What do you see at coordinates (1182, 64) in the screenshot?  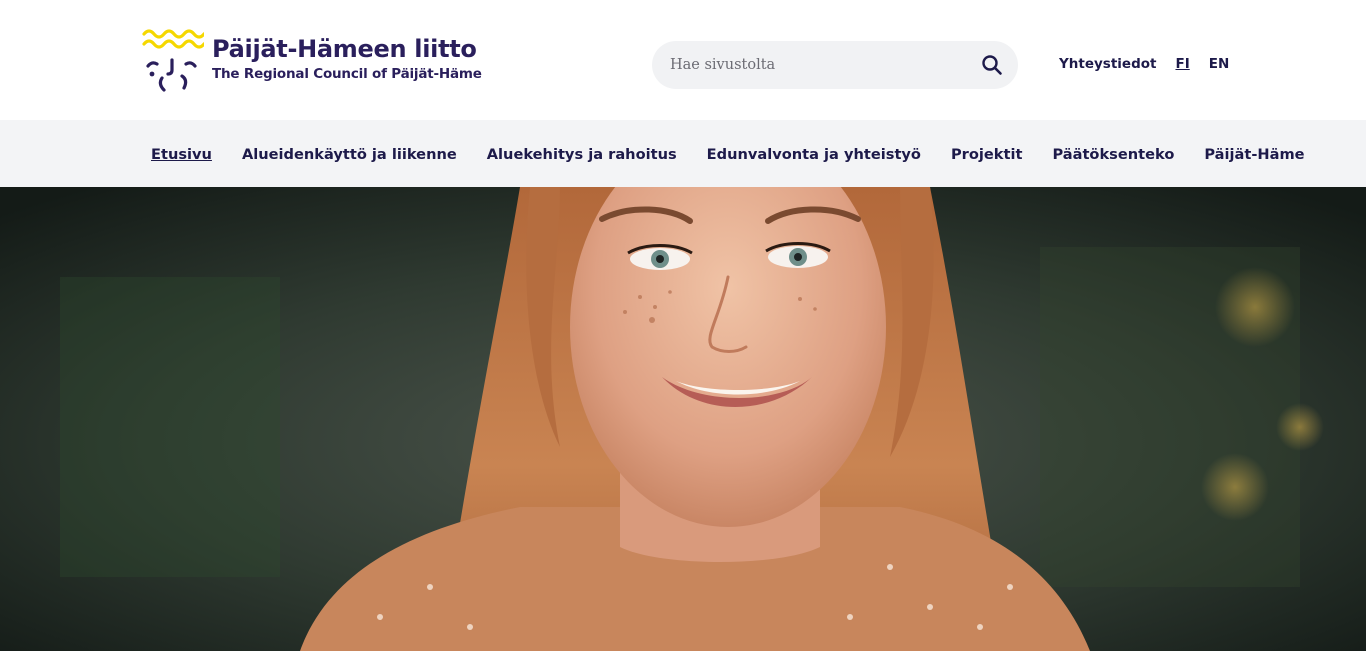 I see `language-fi-link: FI` at bounding box center [1182, 64].